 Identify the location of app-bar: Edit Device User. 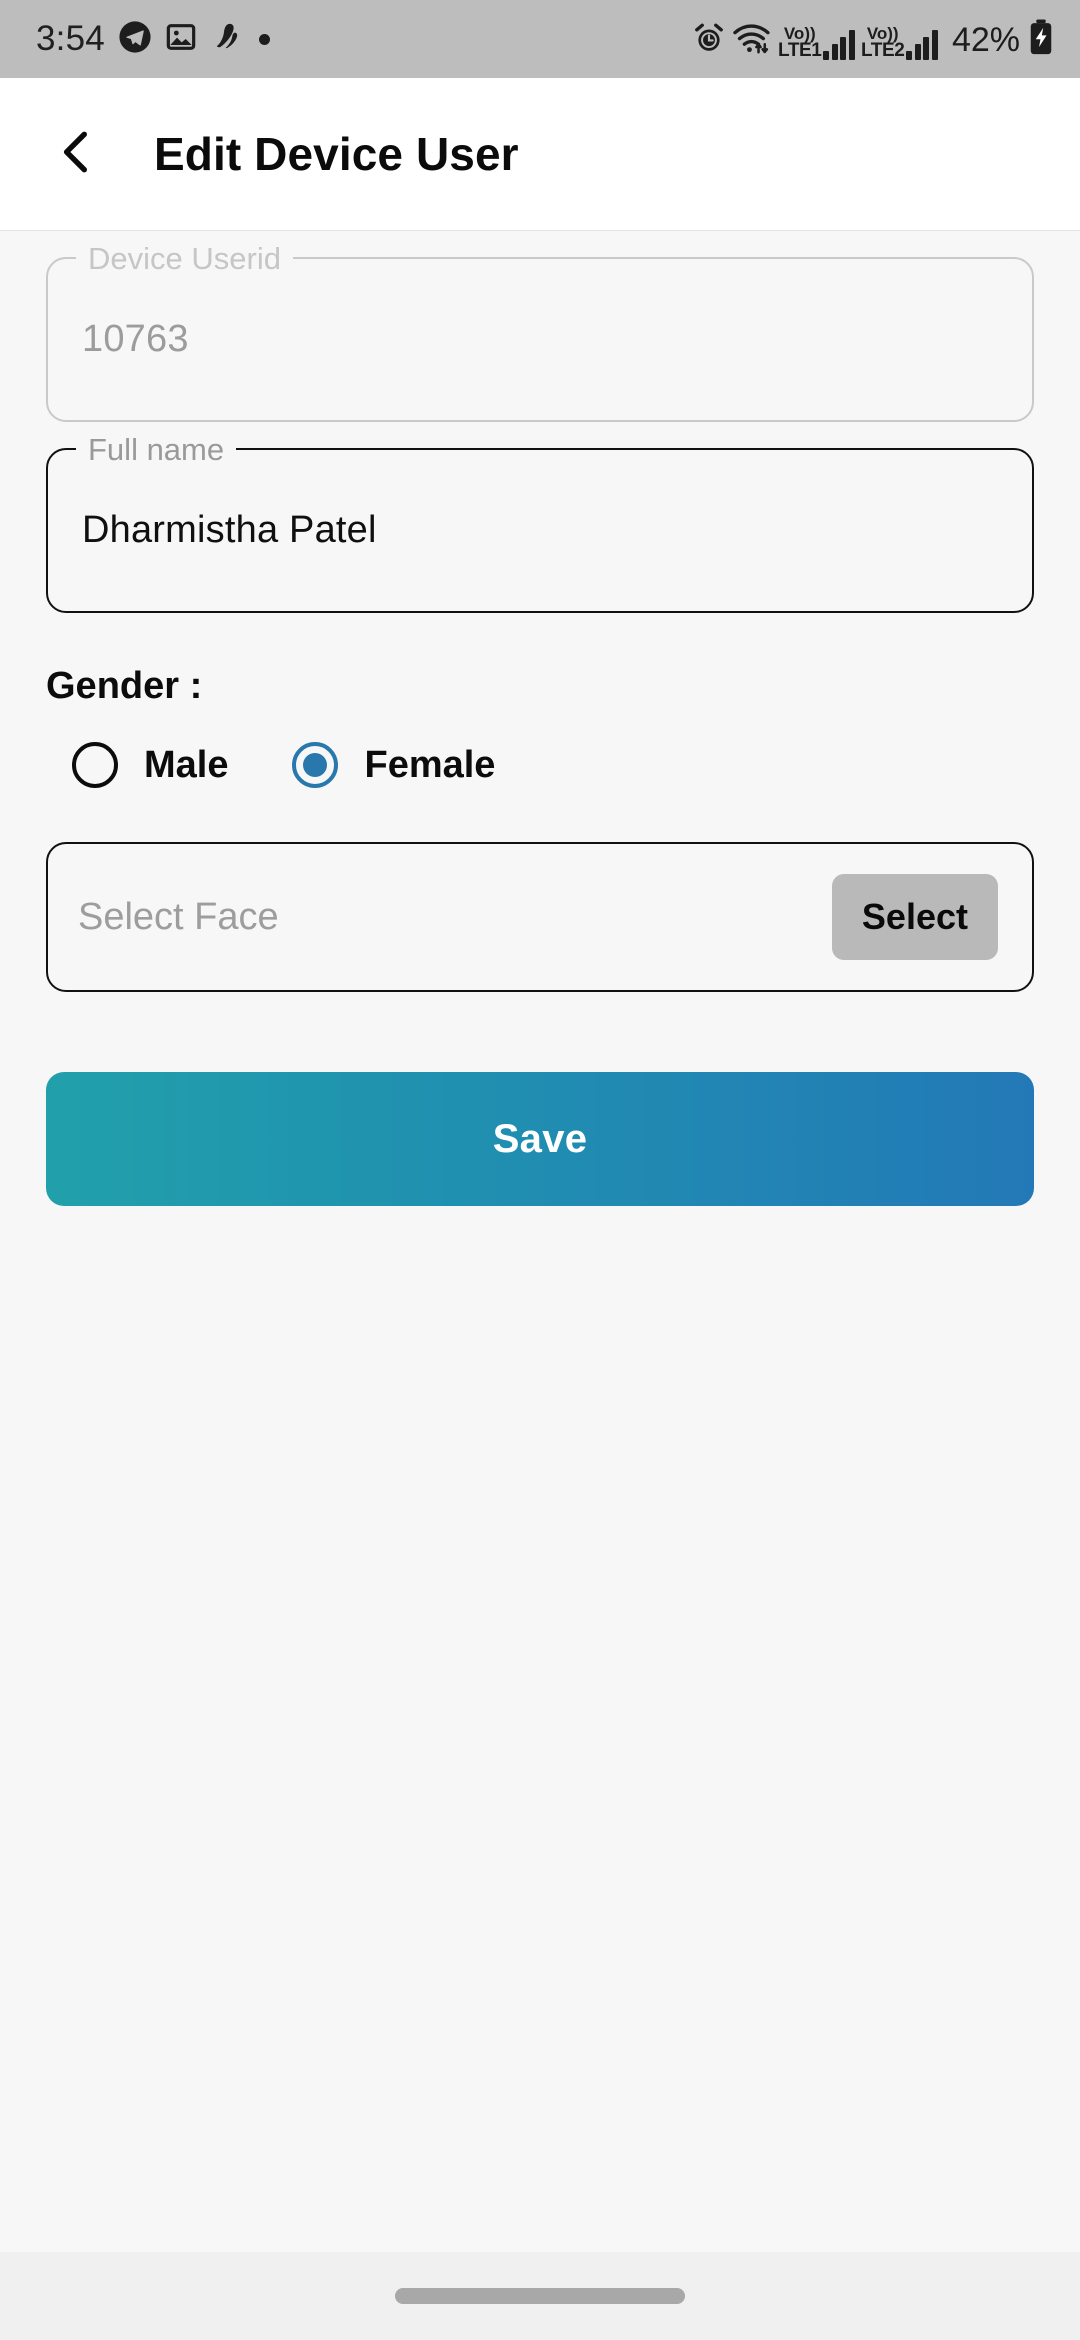
(540, 154).